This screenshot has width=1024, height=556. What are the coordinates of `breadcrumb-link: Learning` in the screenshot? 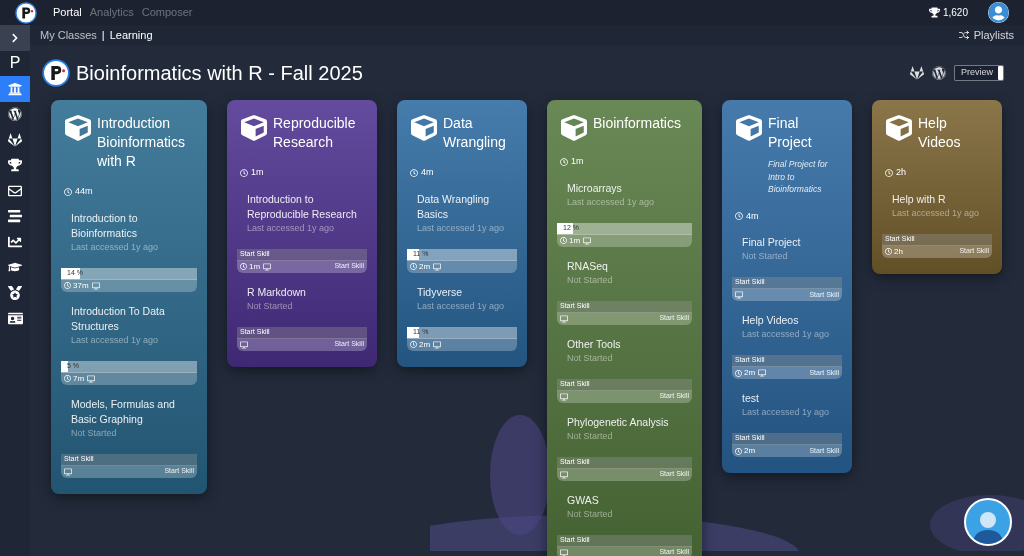 It's located at (131, 35).